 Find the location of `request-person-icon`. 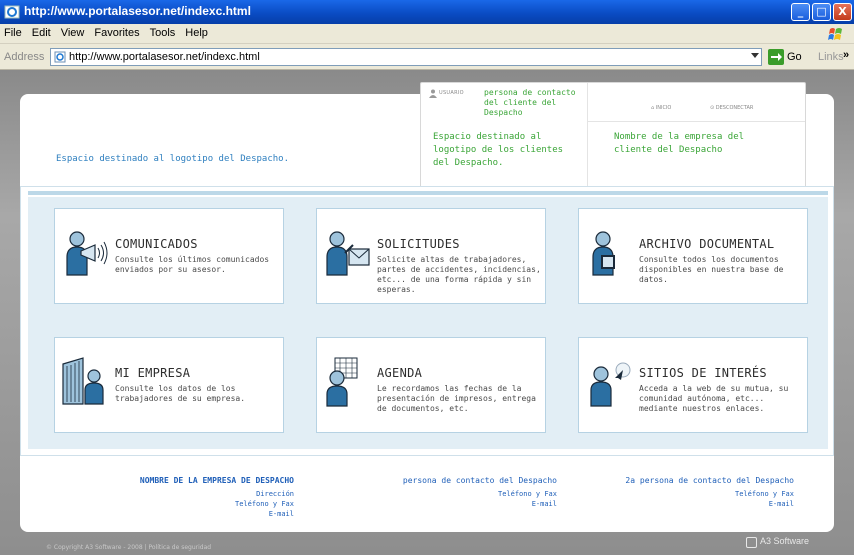

request-person-icon is located at coordinates (348, 253).